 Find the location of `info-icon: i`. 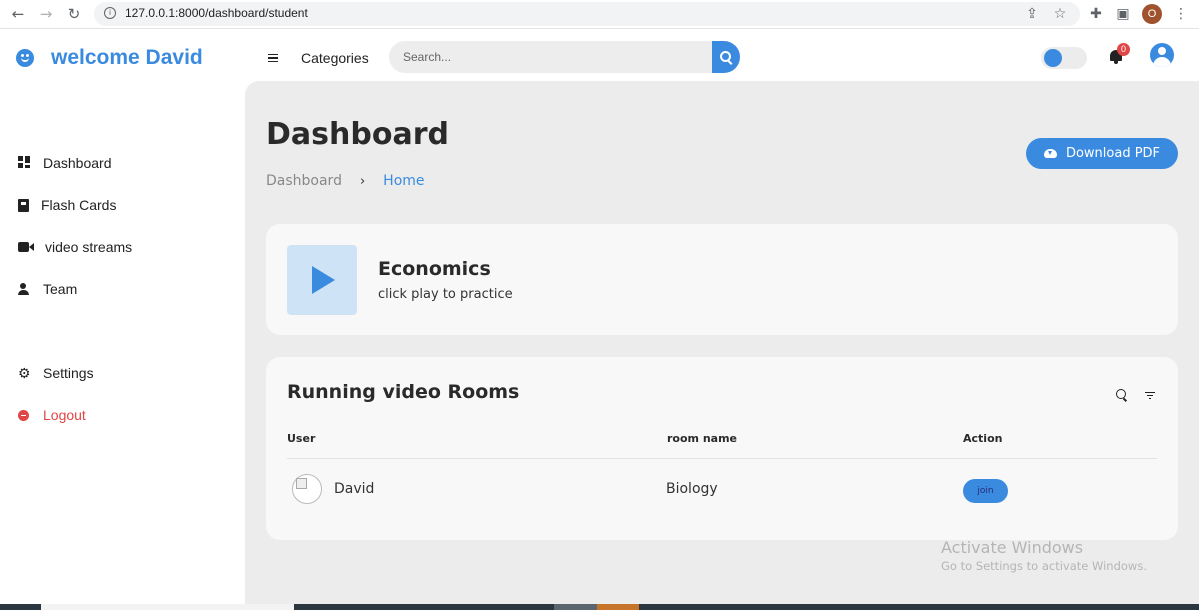

info-icon: i is located at coordinates (110, 13).